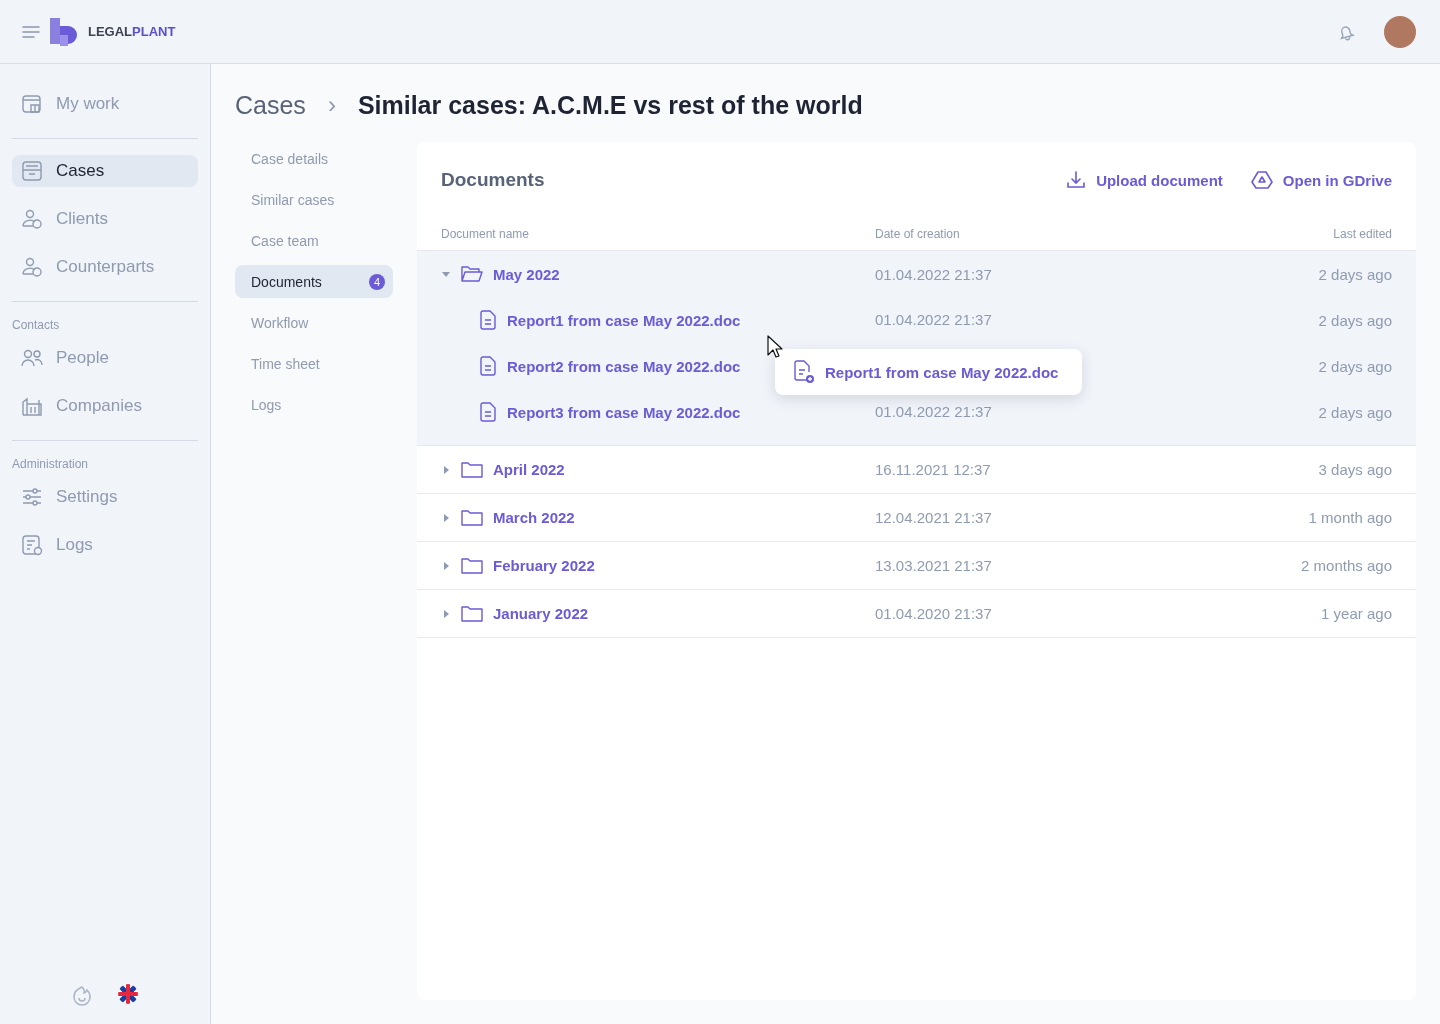 The height and width of the screenshot is (1024, 1440). I want to click on sidebar-item: Logs, so click(105, 545).